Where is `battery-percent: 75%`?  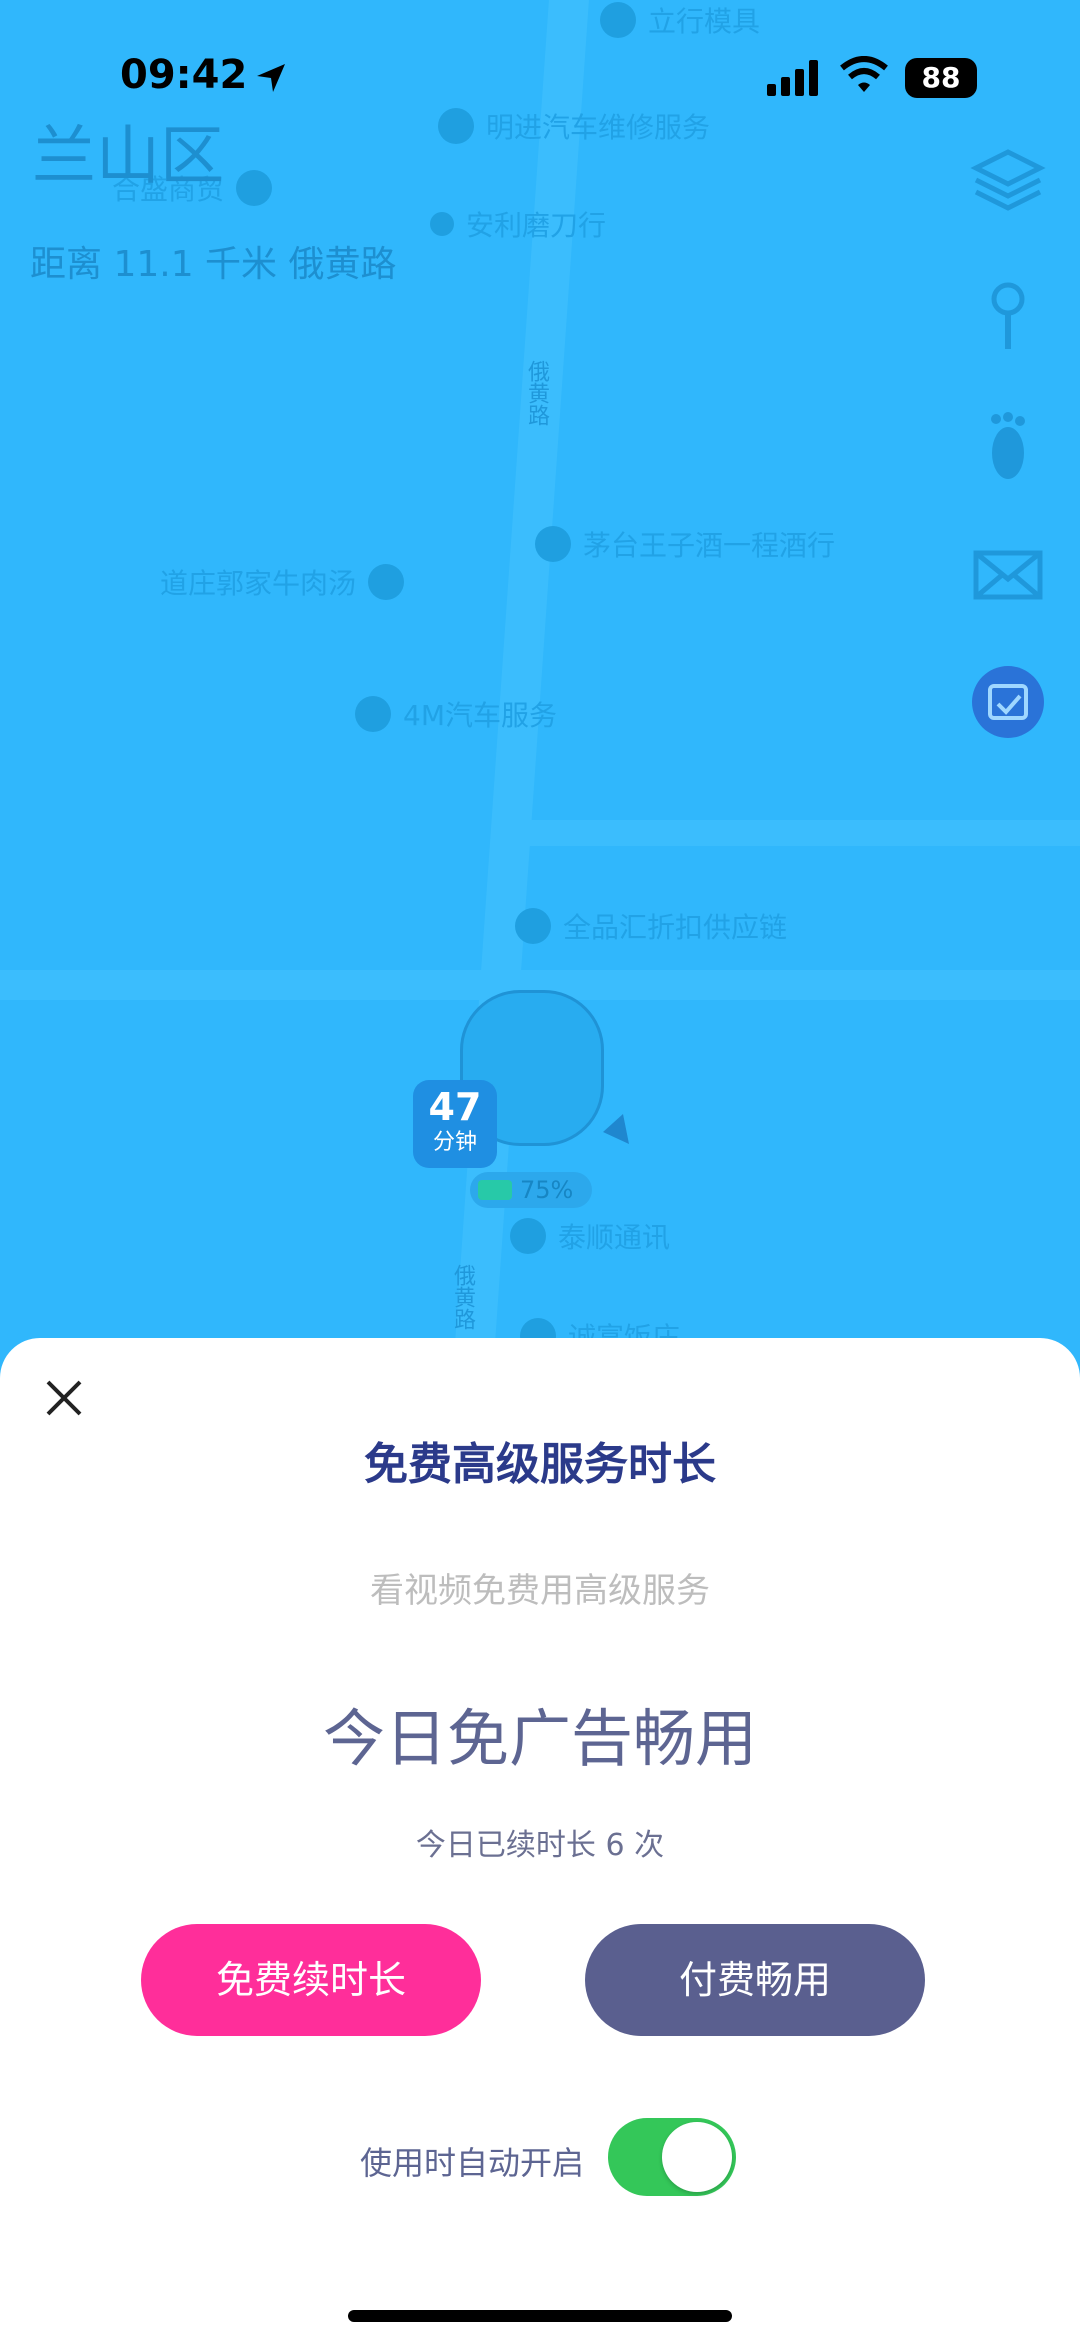
battery-percent: 75% is located at coordinates (547, 1190).